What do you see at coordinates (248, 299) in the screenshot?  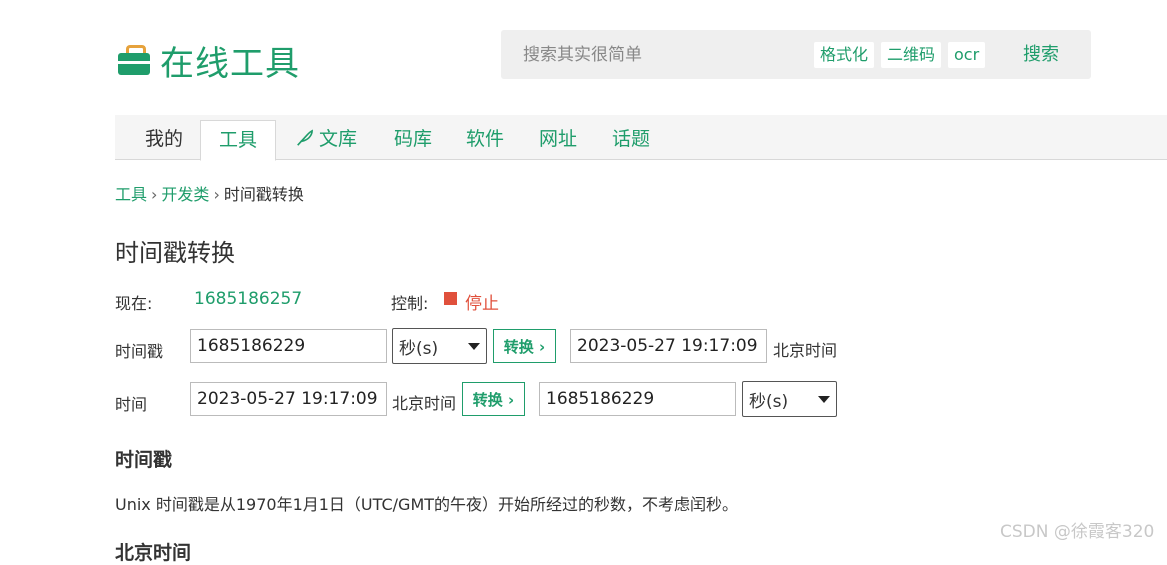 I see `now-timestamp: 1685186257` at bounding box center [248, 299].